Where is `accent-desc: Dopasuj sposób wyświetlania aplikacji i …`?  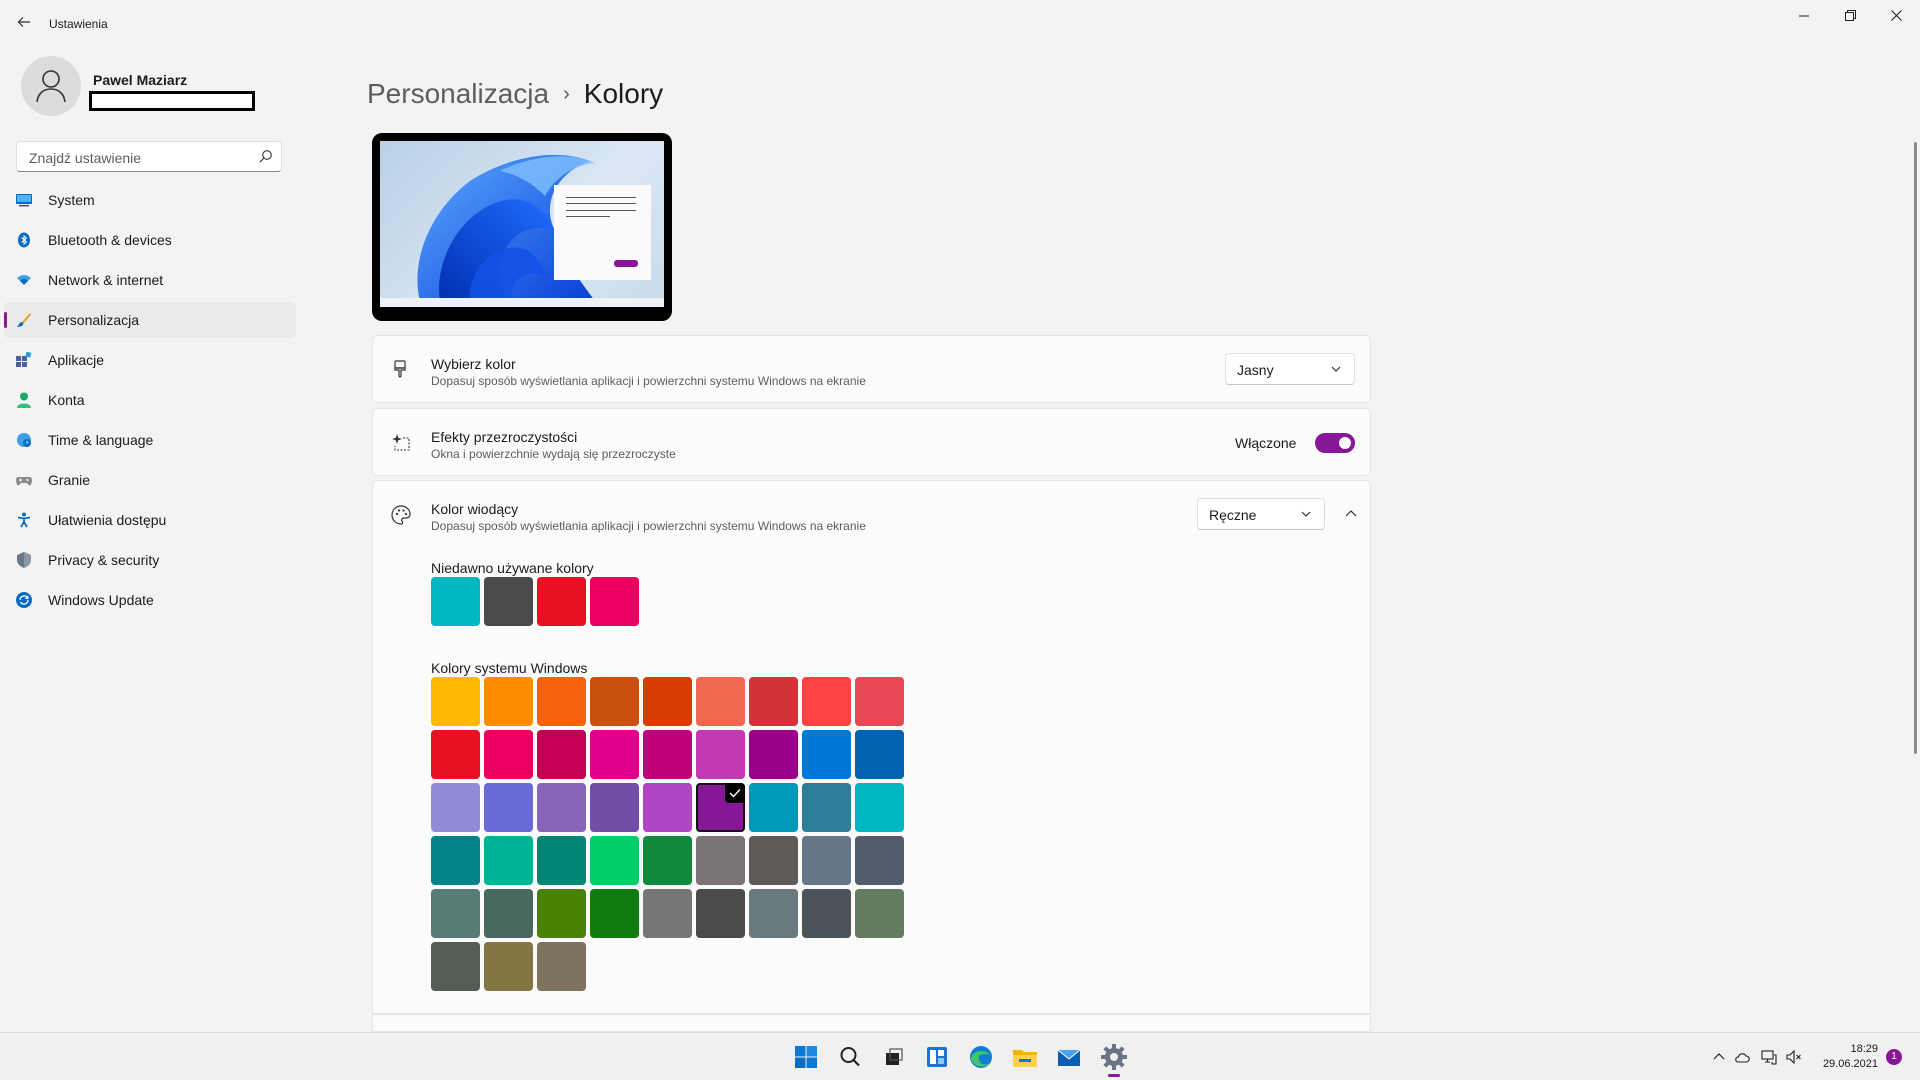 accent-desc: Dopasuj sposób wyświetlania aplikacji i … is located at coordinates (648, 526).